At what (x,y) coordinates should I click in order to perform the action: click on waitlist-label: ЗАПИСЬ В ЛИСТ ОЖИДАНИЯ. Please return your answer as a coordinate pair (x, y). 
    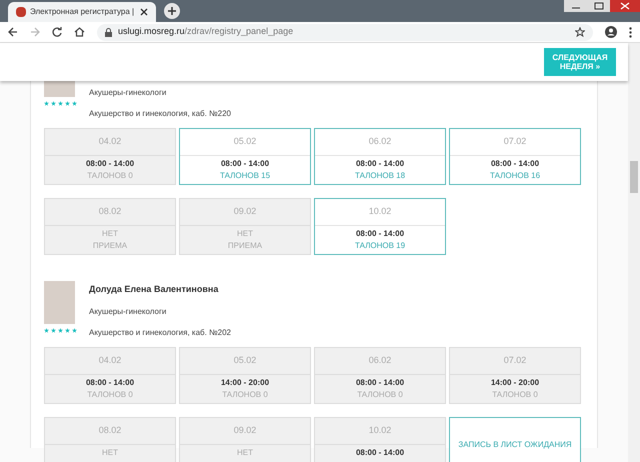
    Looking at the image, I should click on (515, 445).